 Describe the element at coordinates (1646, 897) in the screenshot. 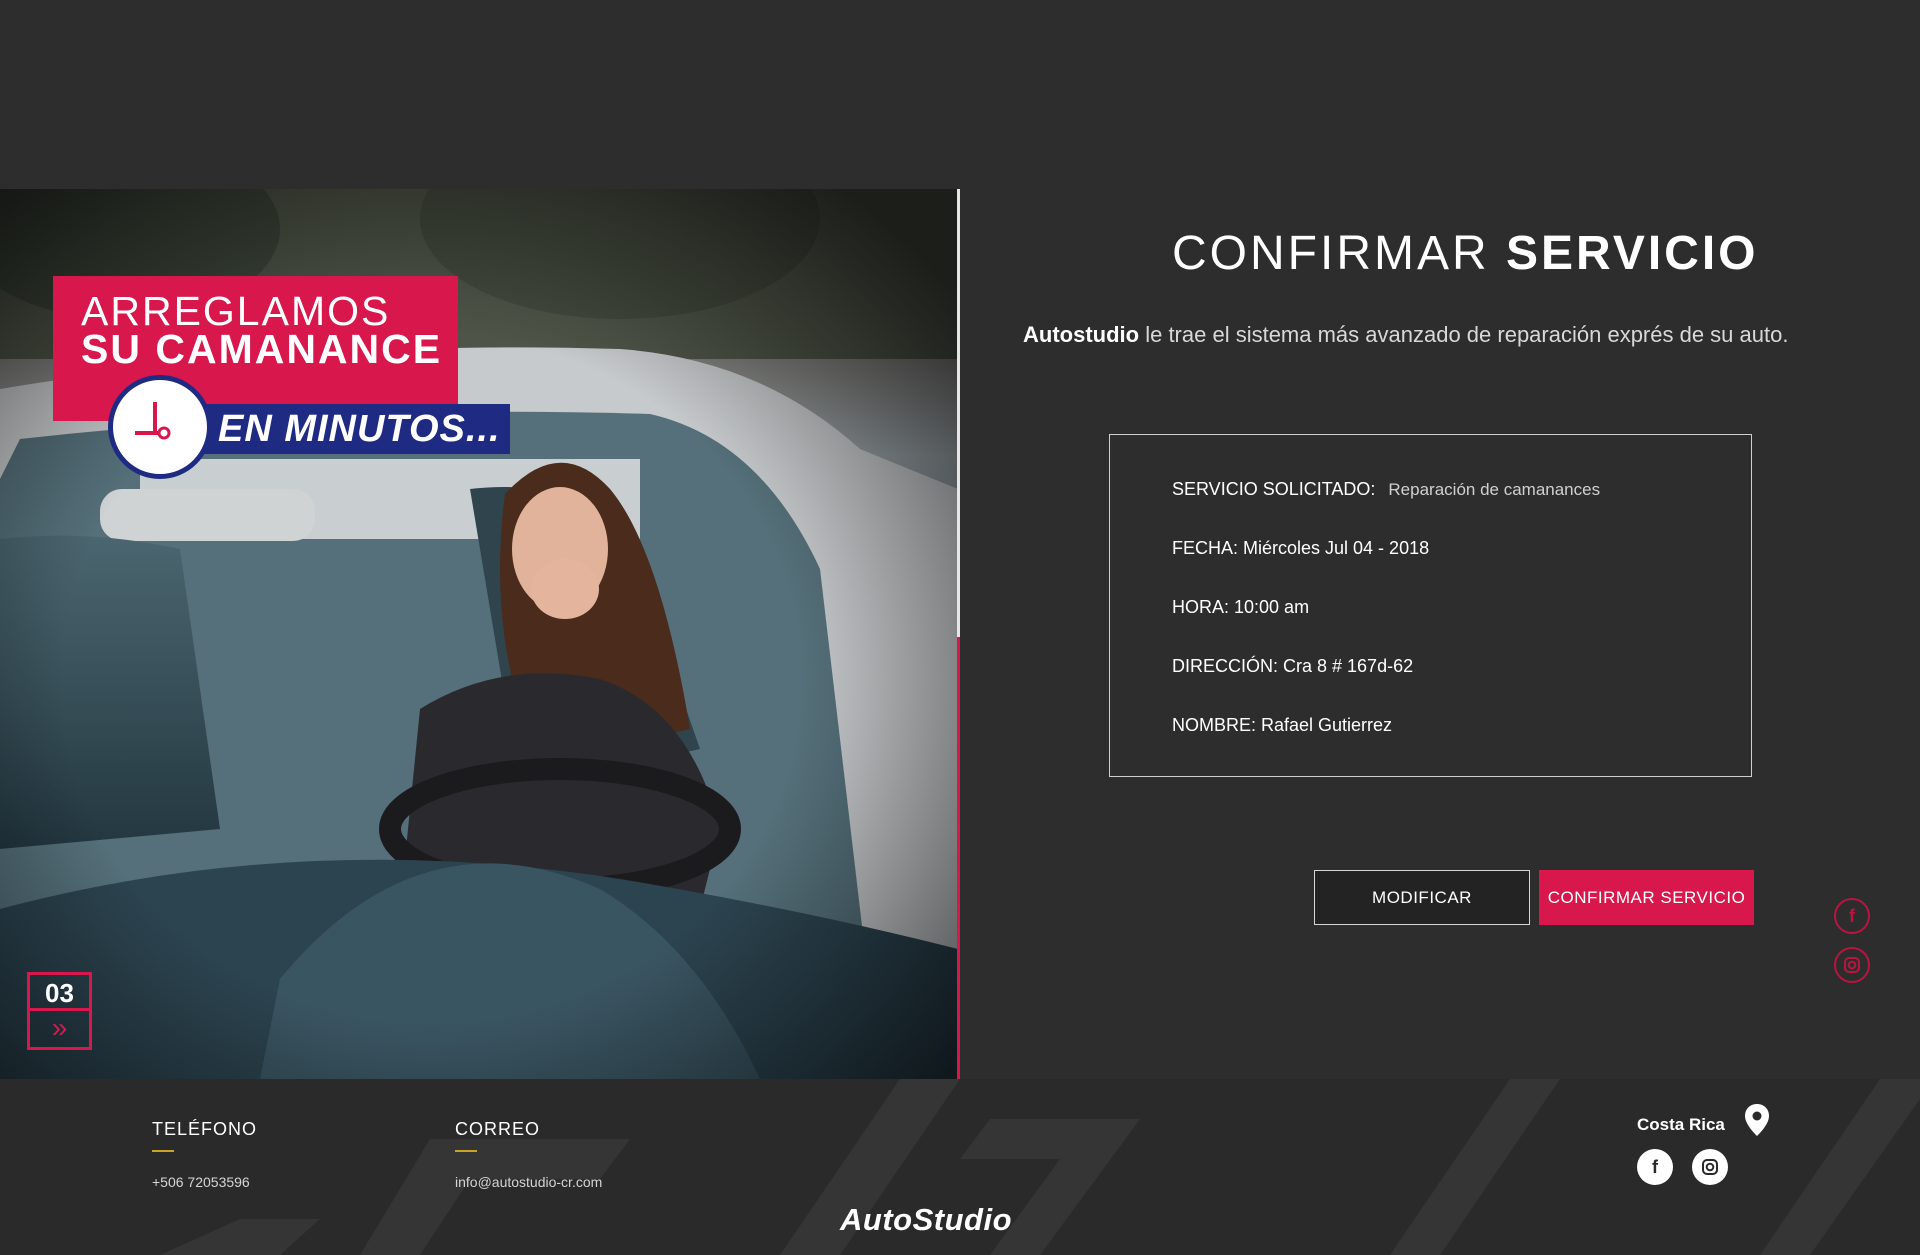

I see `confirm-service-button: CONFIRMAR SERVICIO` at that location.